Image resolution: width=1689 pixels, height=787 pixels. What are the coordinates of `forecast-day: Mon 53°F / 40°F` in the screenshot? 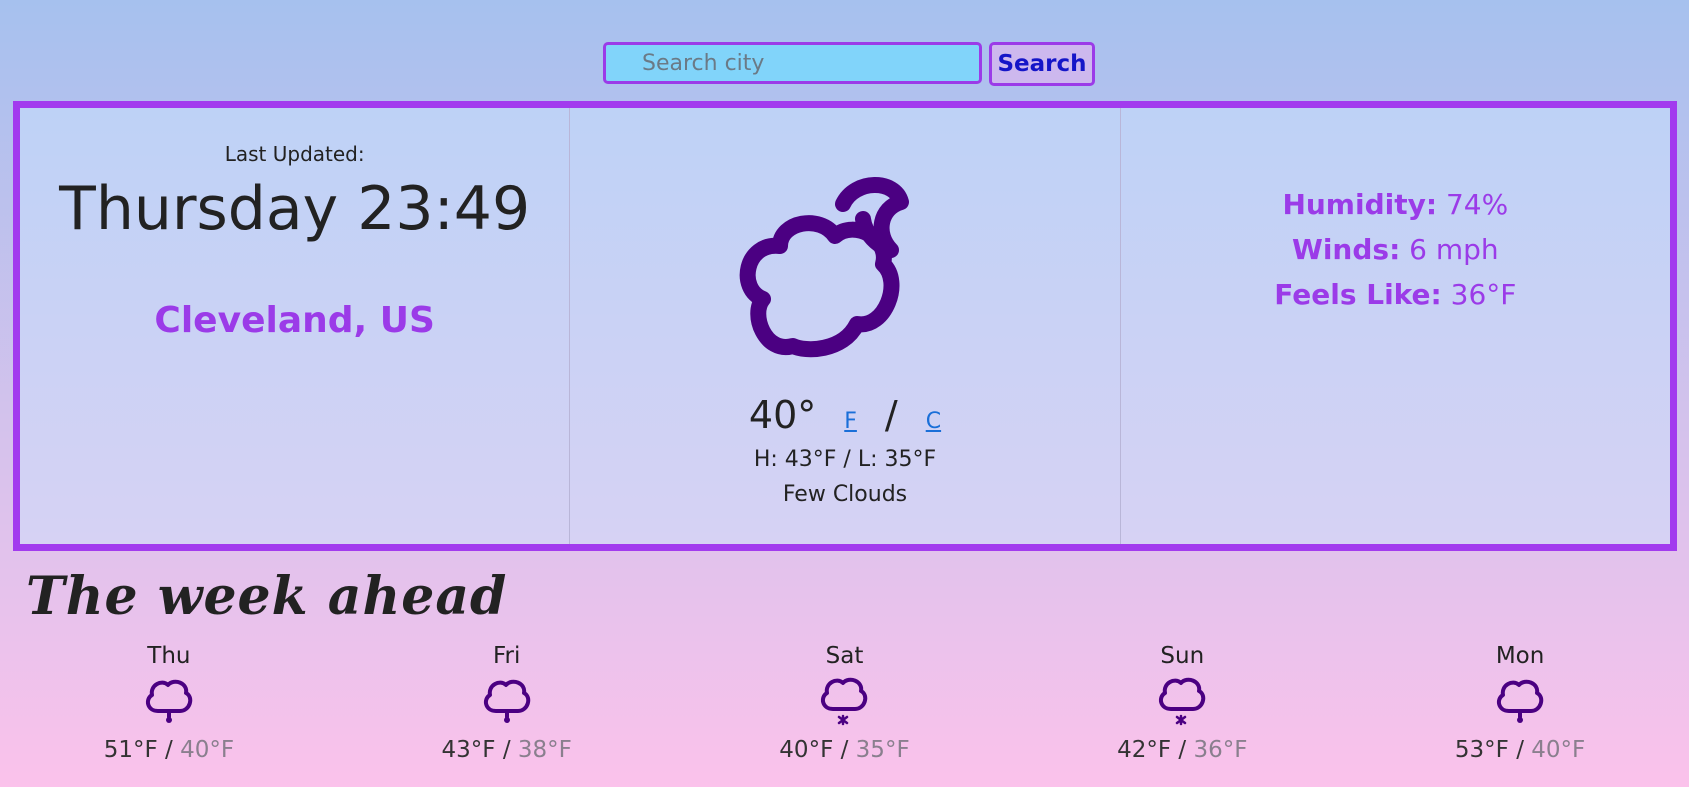 It's located at (1520, 708).